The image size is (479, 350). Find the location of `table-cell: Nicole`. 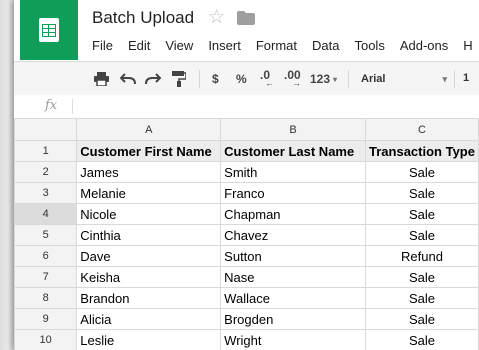

table-cell: Nicole is located at coordinates (149, 214).